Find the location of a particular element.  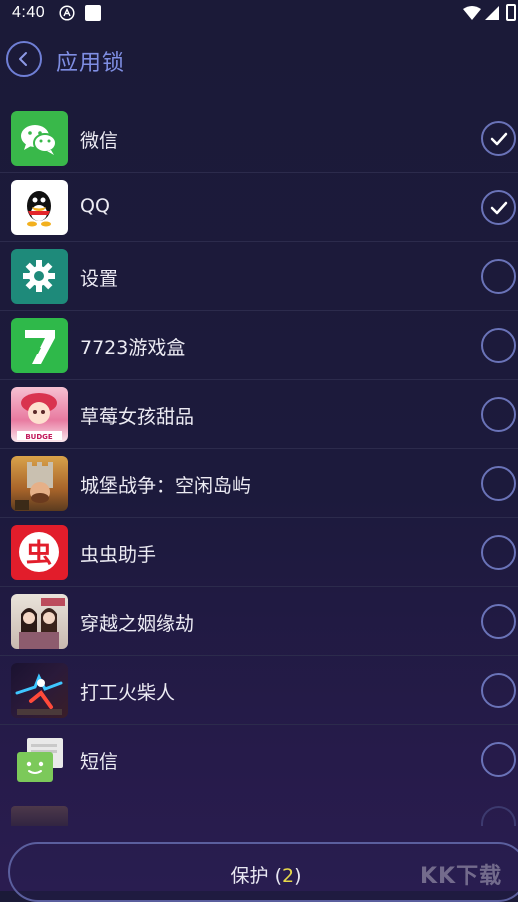

header: 应用锁 is located at coordinates (259, 60).